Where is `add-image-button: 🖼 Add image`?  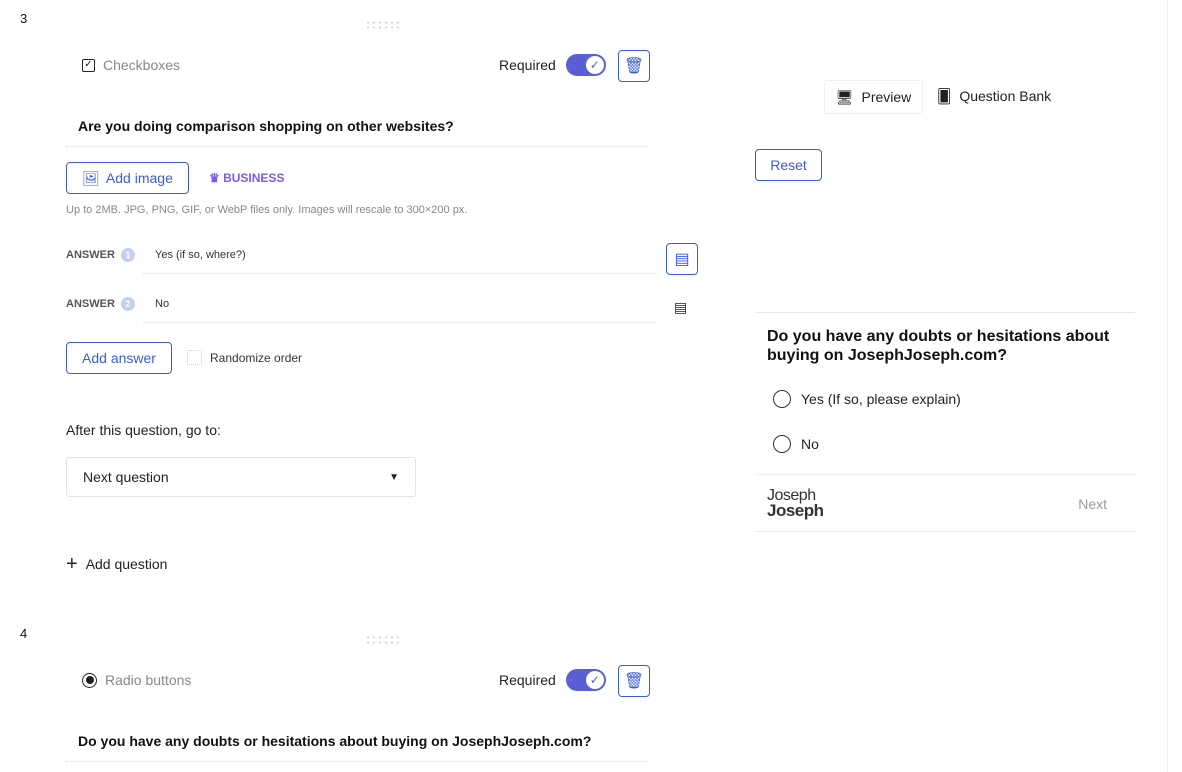 add-image-button: 🖼 Add image is located at coordinates (127, 178).